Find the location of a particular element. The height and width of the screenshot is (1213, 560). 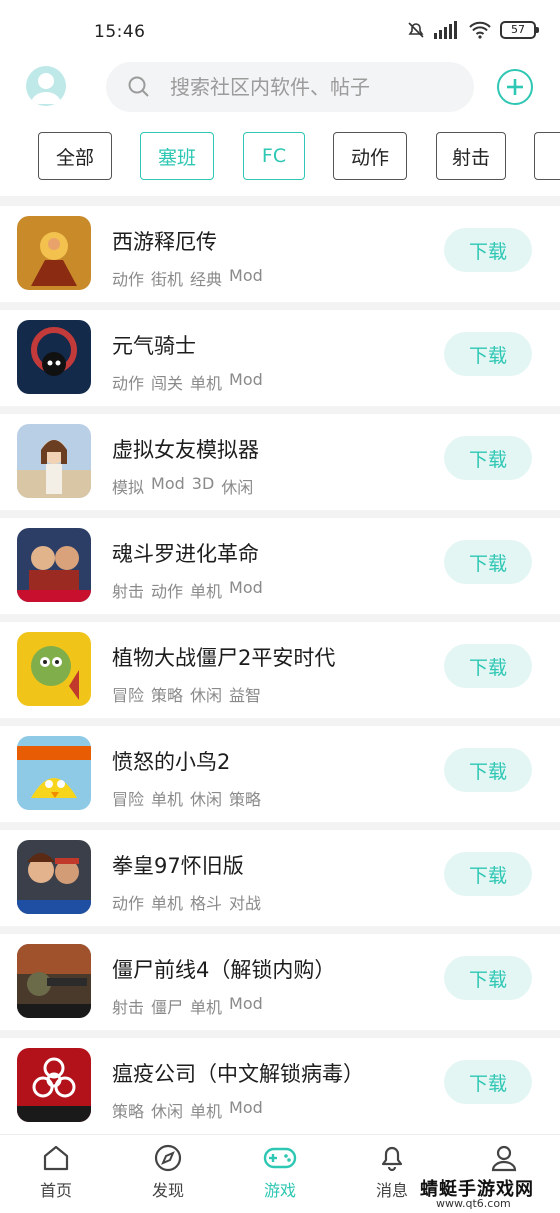

game-tags: 动作 闯关 单机 Mod is located at coordinates (187, 382).